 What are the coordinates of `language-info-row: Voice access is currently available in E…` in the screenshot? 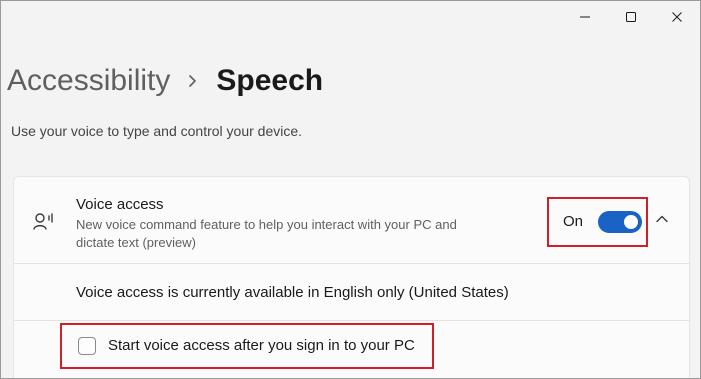 It's located at (351, 292).